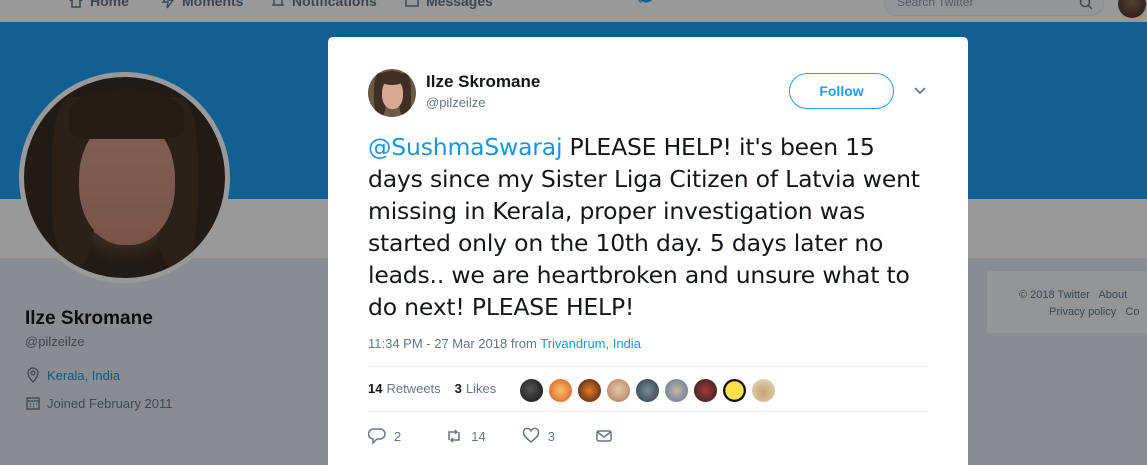  I want to click on retweets-label: Retweets, so click(413, 388).